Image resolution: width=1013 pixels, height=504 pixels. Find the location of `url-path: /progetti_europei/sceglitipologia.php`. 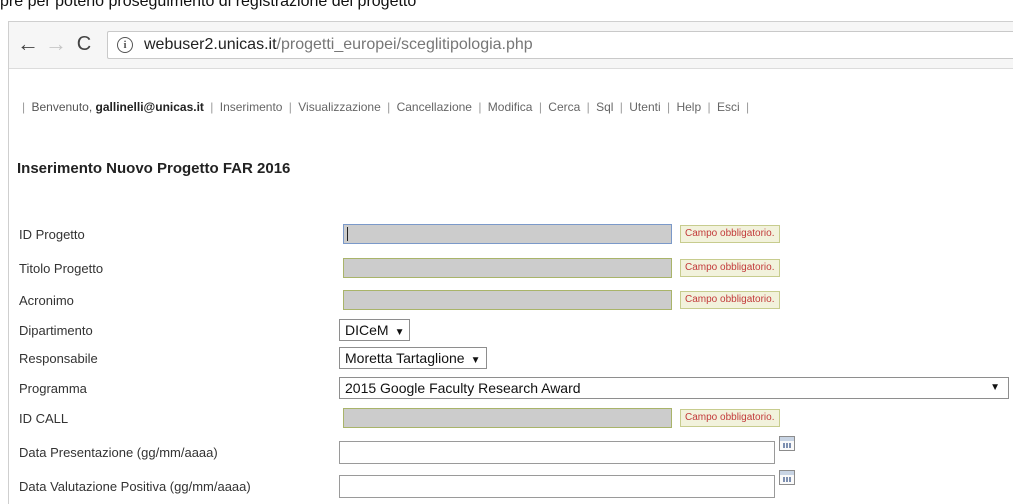

url-path: /progetti_europei/sceglitipologia.php is located at coordinates (404, 44).